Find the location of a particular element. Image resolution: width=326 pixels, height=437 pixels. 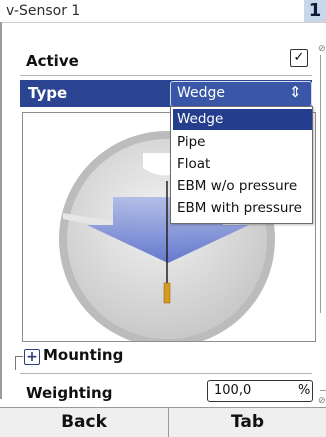

weighting-label: Weighting is located at coordinates (69, 393).